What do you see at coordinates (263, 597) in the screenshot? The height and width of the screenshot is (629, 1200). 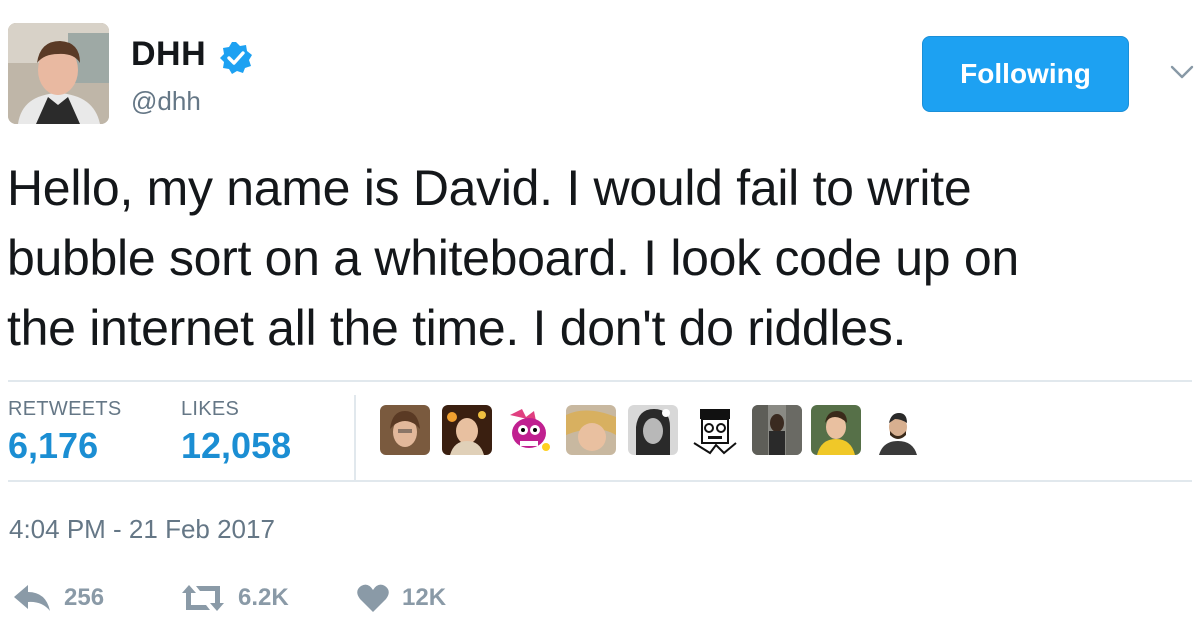 I see `retweet-count: 6.2K` at bounding box center [263, 597].